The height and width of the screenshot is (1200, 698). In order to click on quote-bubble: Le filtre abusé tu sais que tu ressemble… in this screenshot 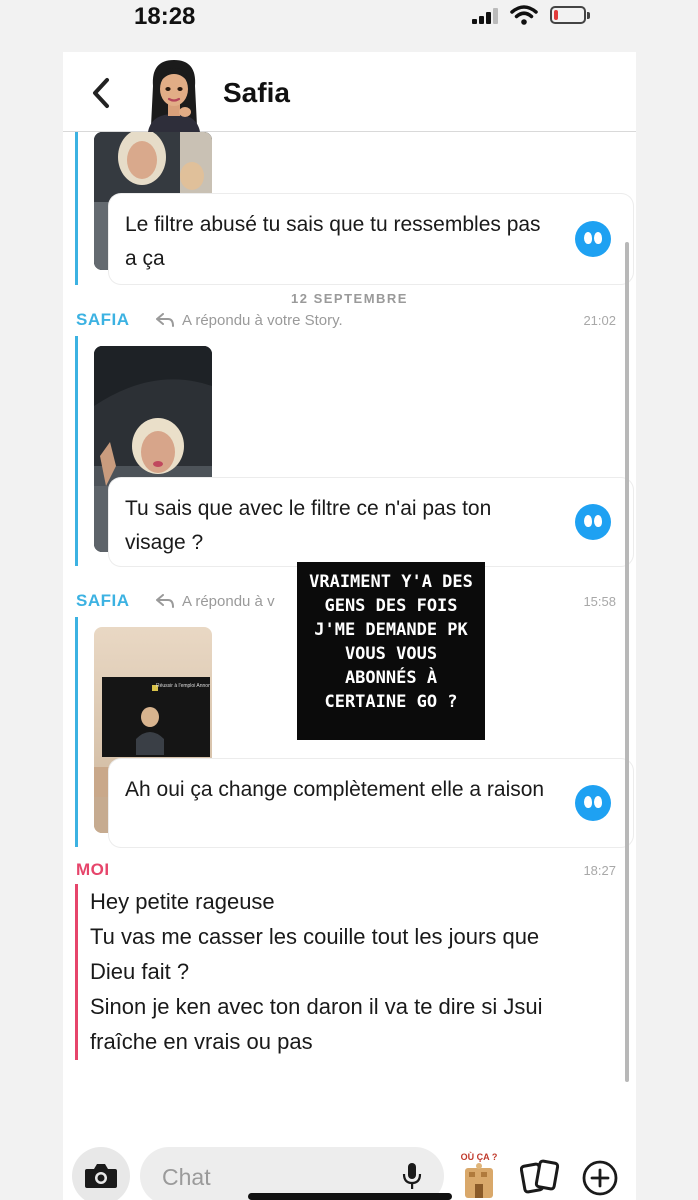, I will do `click(371, 239)`.